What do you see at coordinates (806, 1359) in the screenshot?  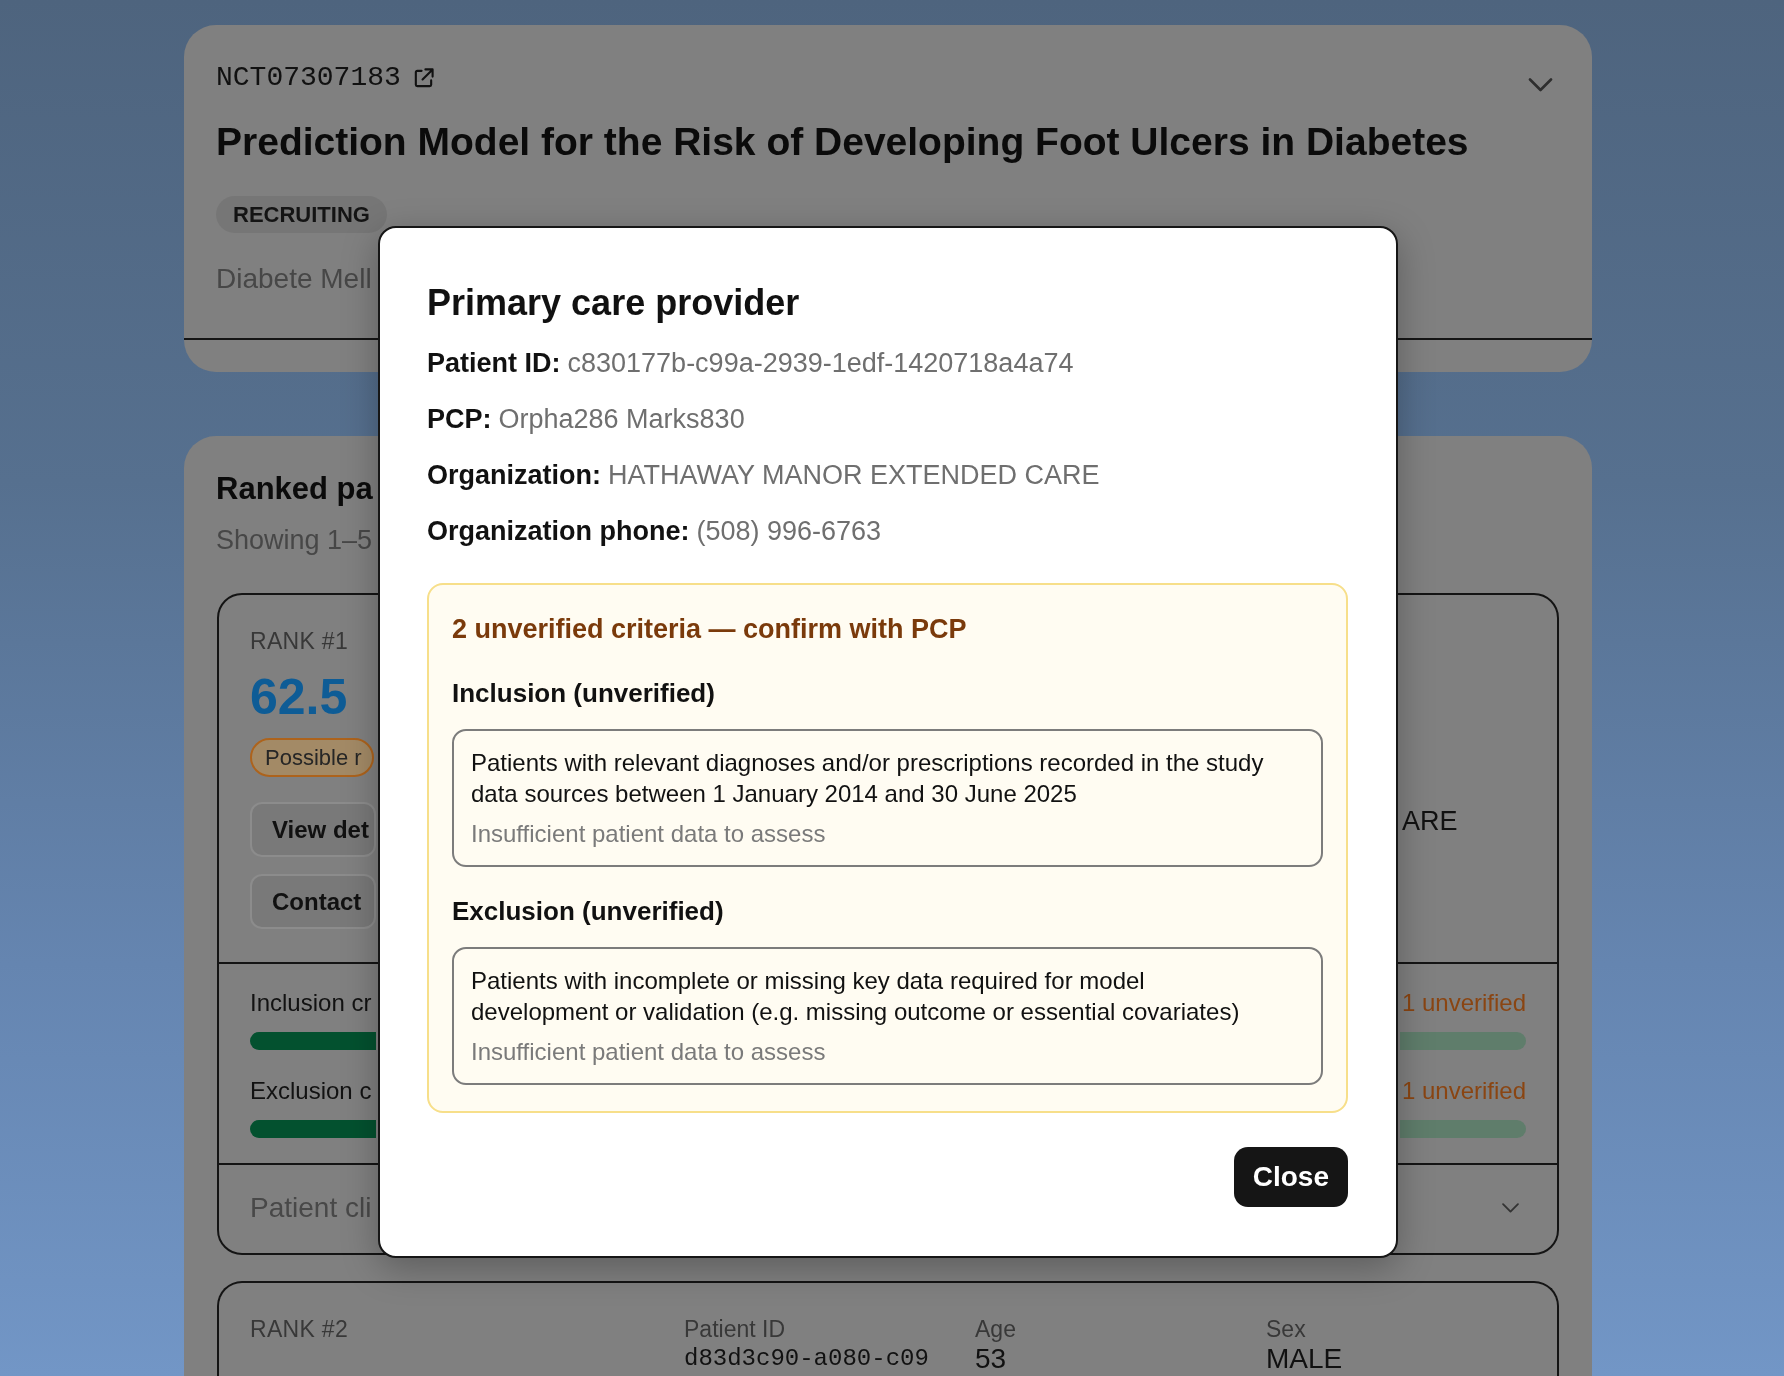 I see `field-value: d83d3c90-a080-c09` at bounding box center [806, 1359].